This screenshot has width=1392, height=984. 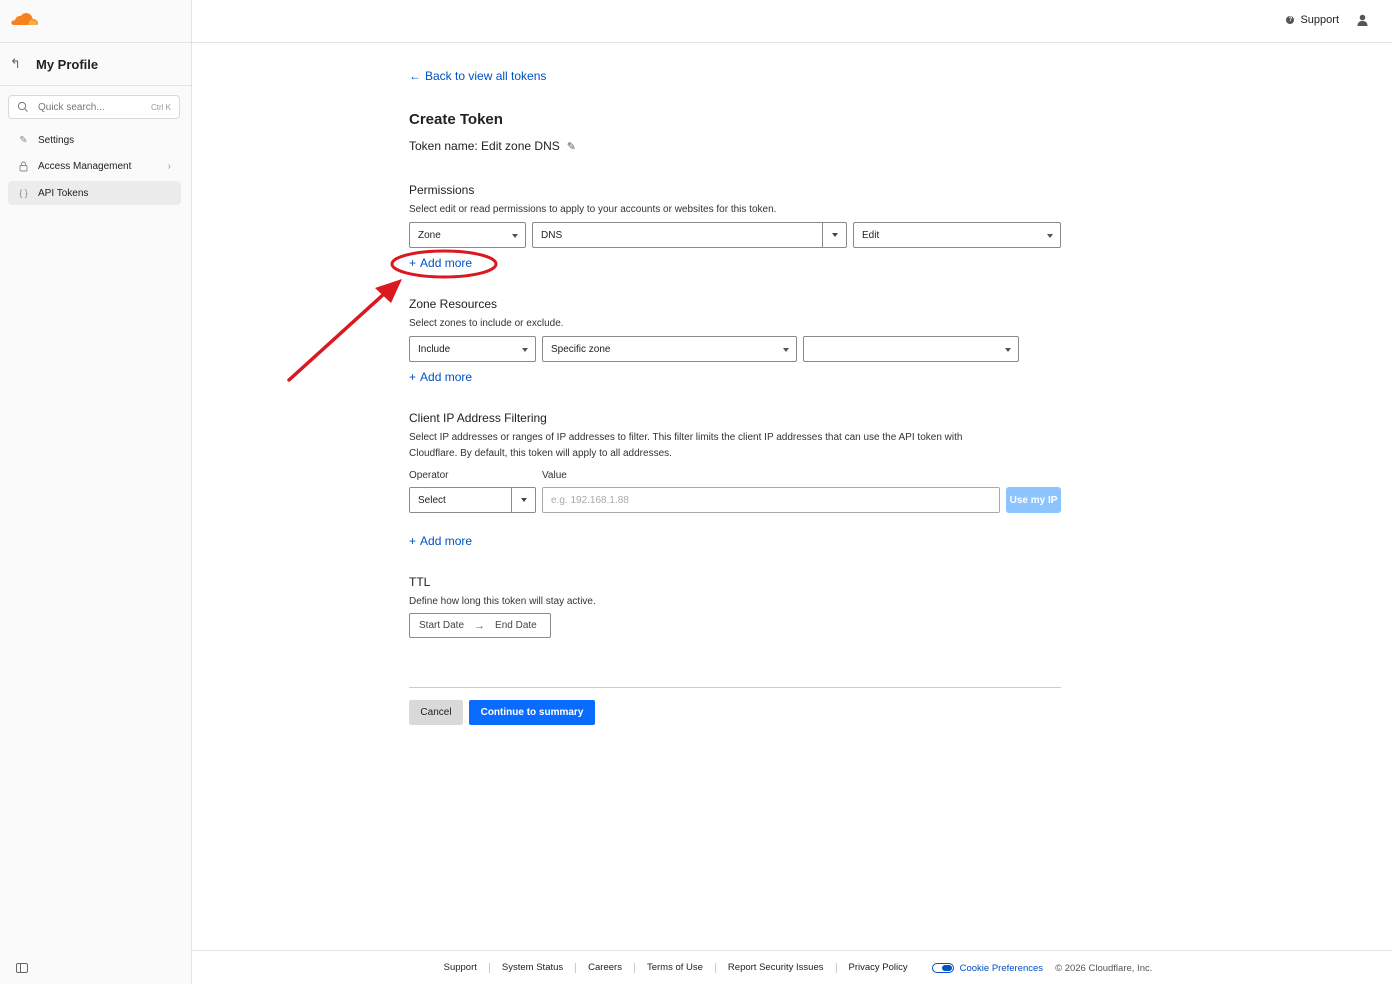 I want to click on sidebar-item-access-management: Access Management ›, so click(x=94, y=166).